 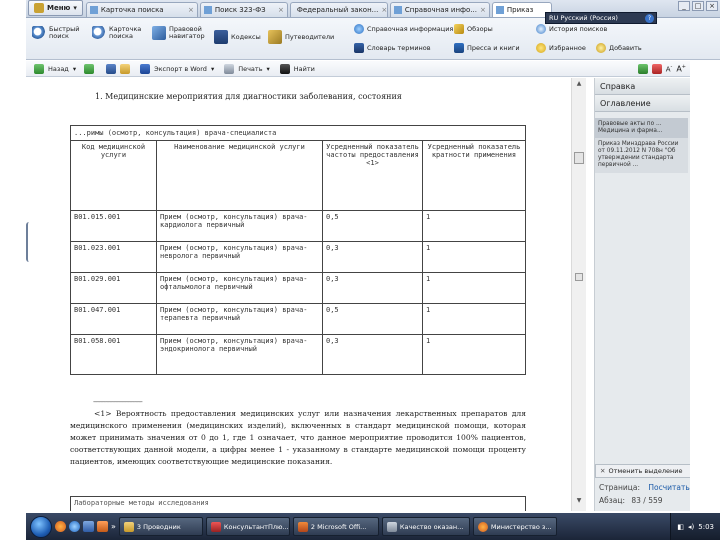 I want to click on next-table-caption: Лабораторные методы исследования, so click(x=298, y=503).